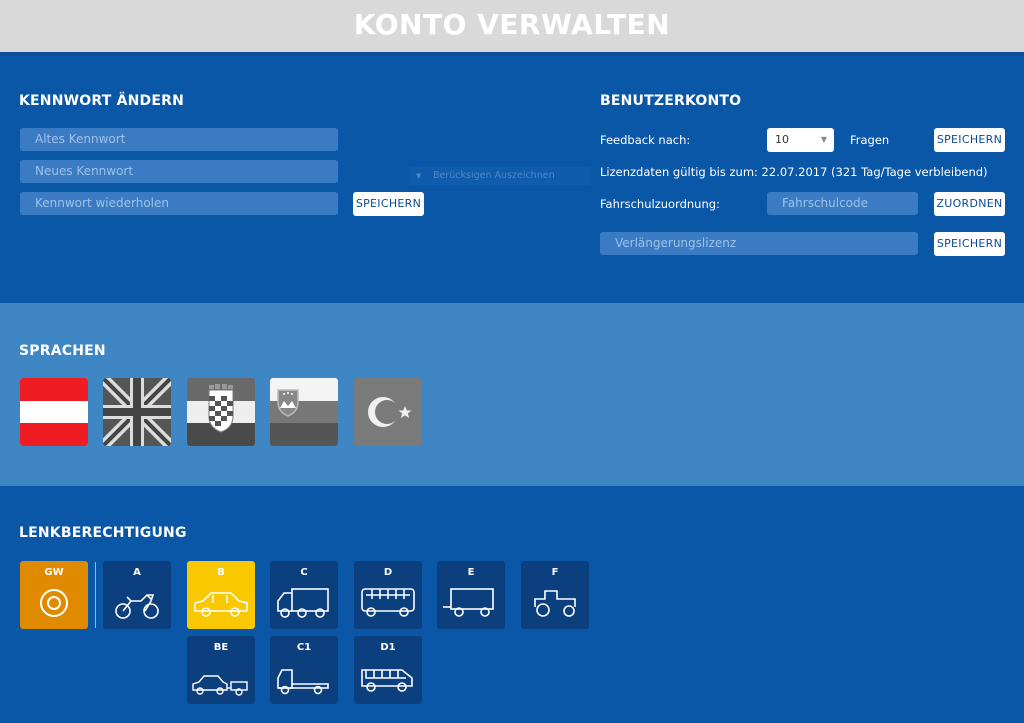  I want to click on school-code-input, so click(842, 203).